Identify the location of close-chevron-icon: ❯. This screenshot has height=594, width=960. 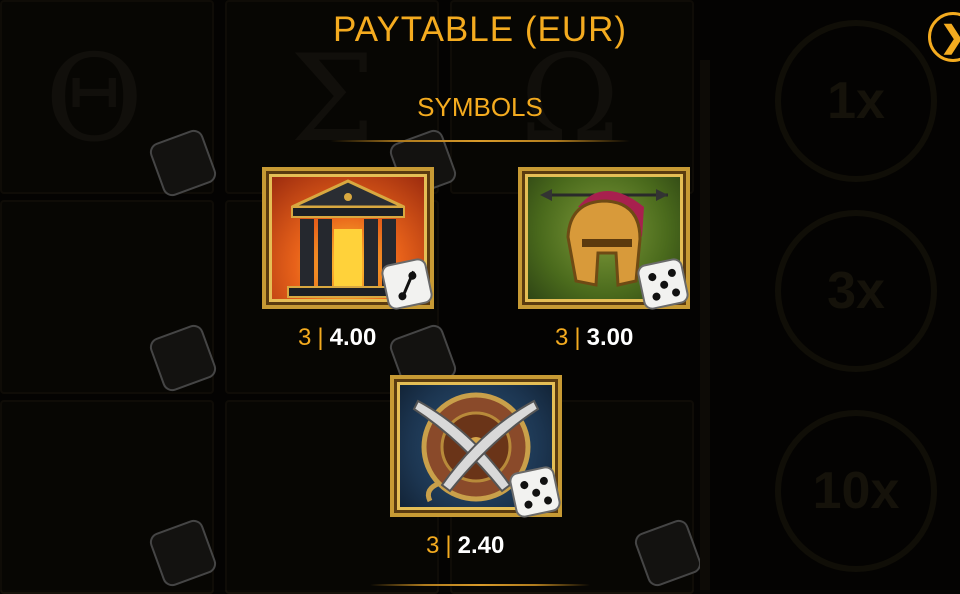
(950, 37).